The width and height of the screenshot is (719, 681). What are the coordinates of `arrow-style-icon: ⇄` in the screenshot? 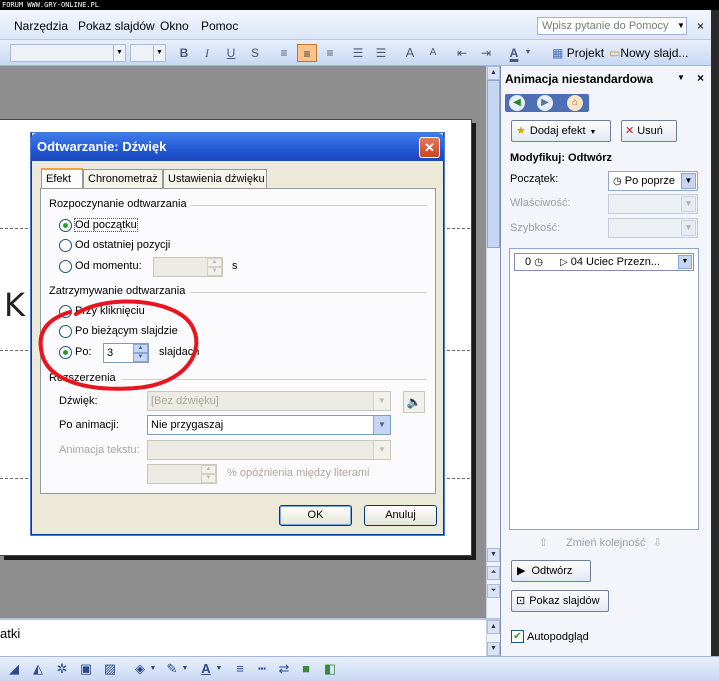 It's located at (284, 669).